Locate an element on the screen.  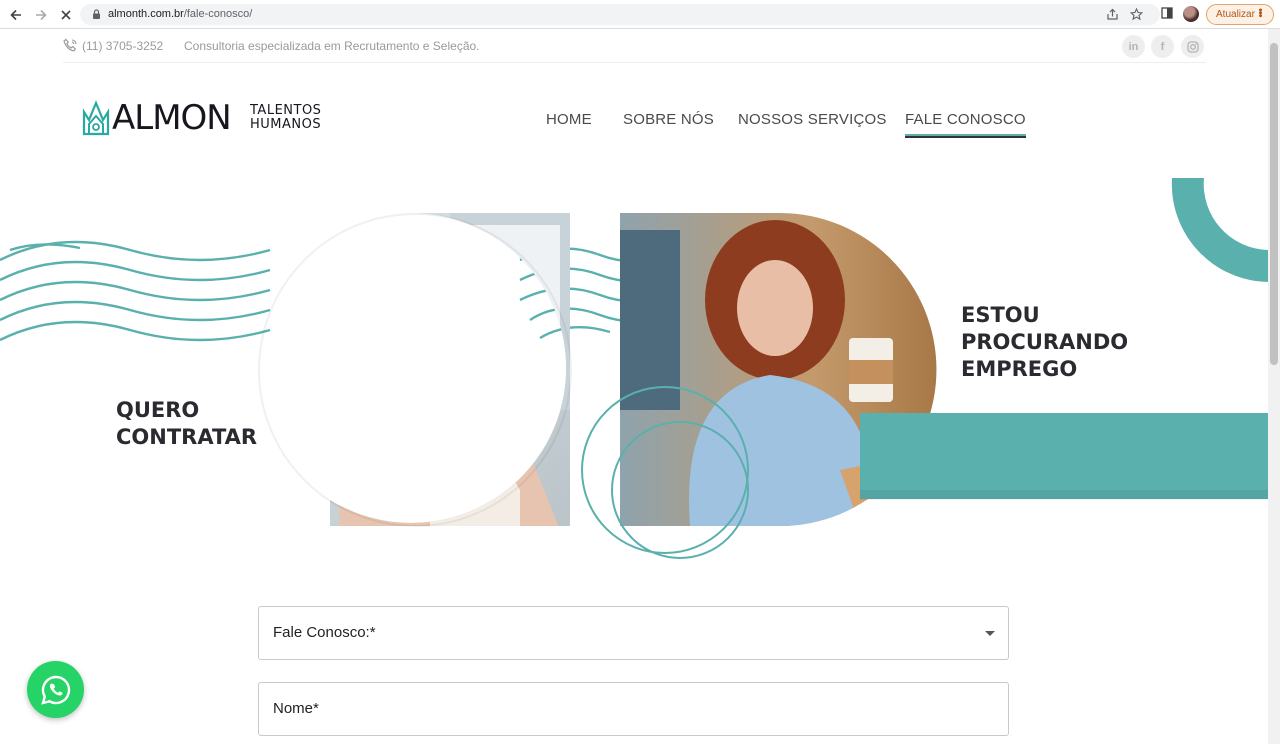
side-panel-icon is located at coordinates (1167, 13).